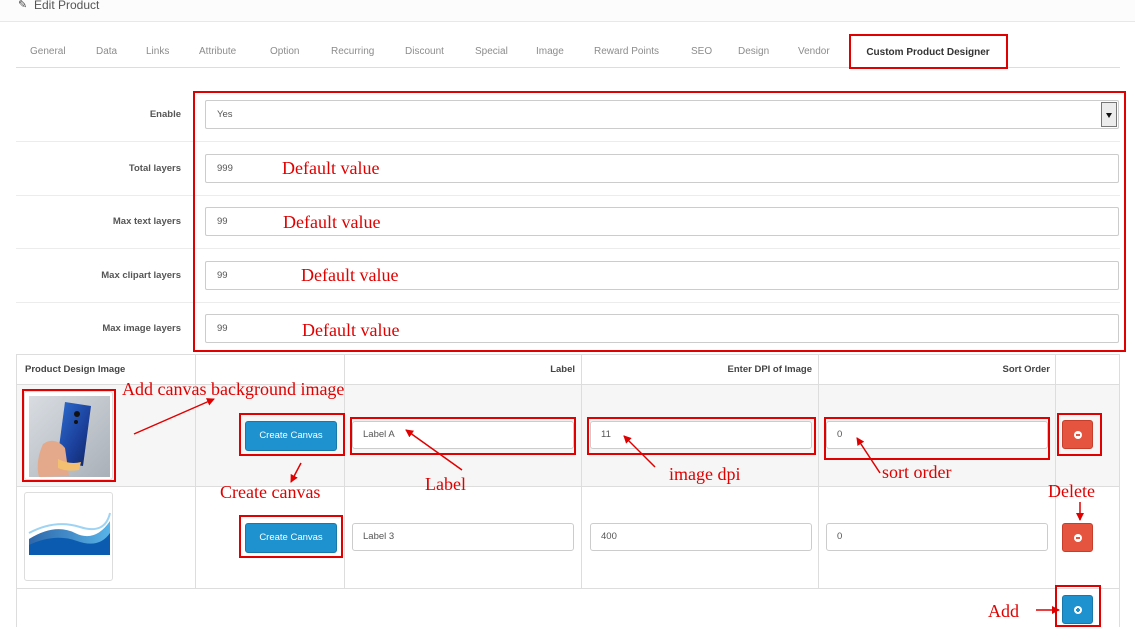 Image resolution: width=1135 pixels, height=627 pixels. Describe the element at coordinates (463, 537) in the screenshot. I see `label-input: Label 3` at that location.